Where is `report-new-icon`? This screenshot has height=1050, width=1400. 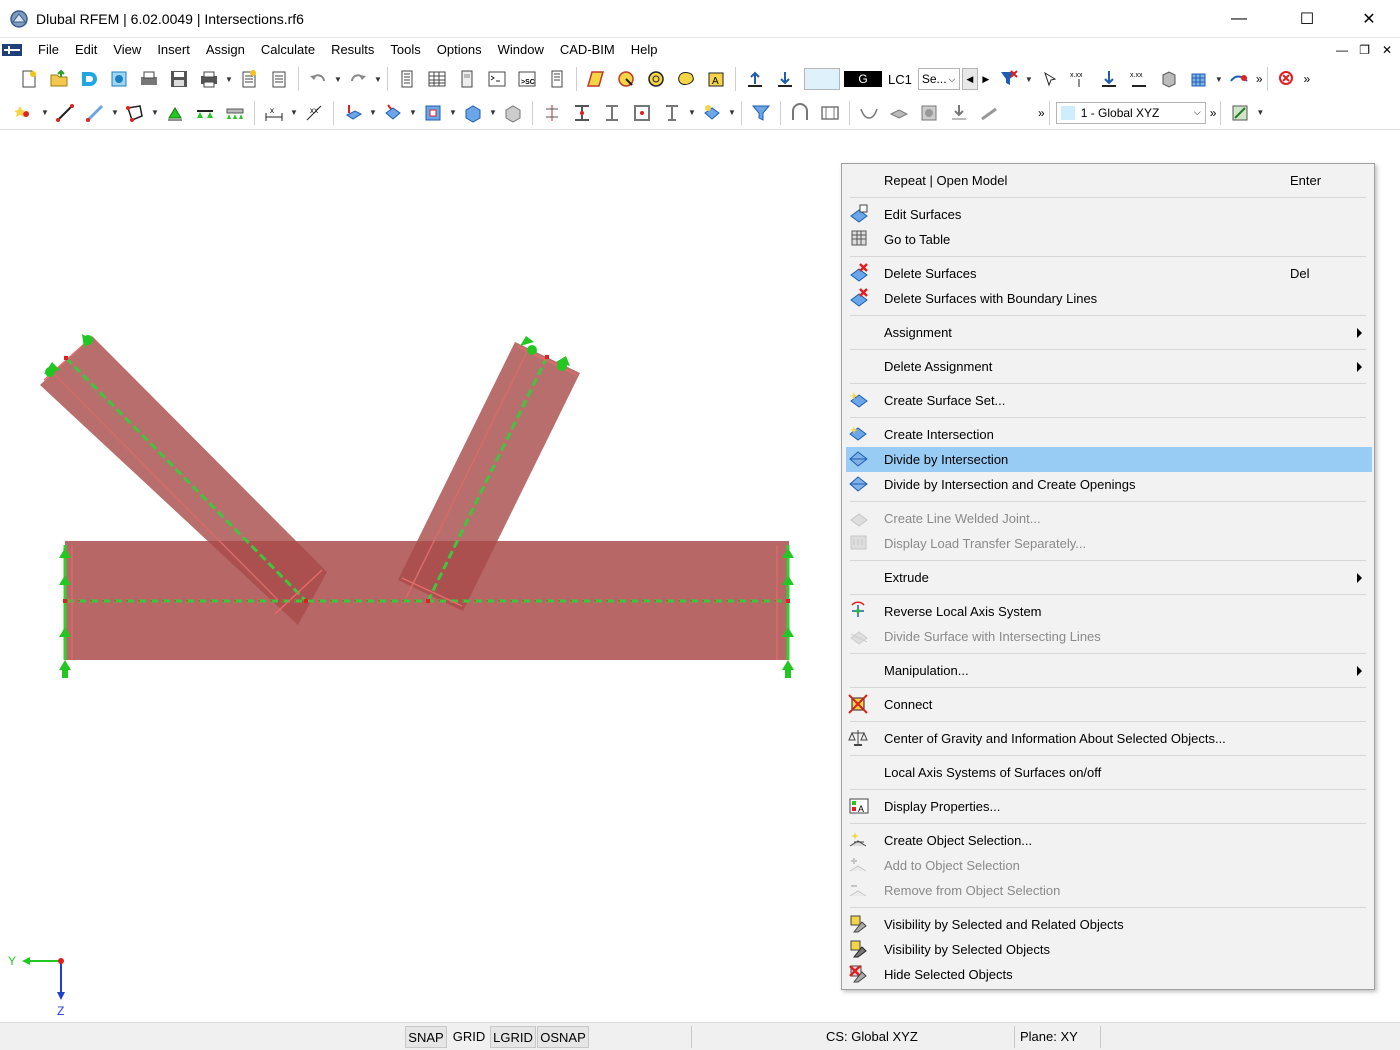 report-new-icon is located at coordinates (249, 79).